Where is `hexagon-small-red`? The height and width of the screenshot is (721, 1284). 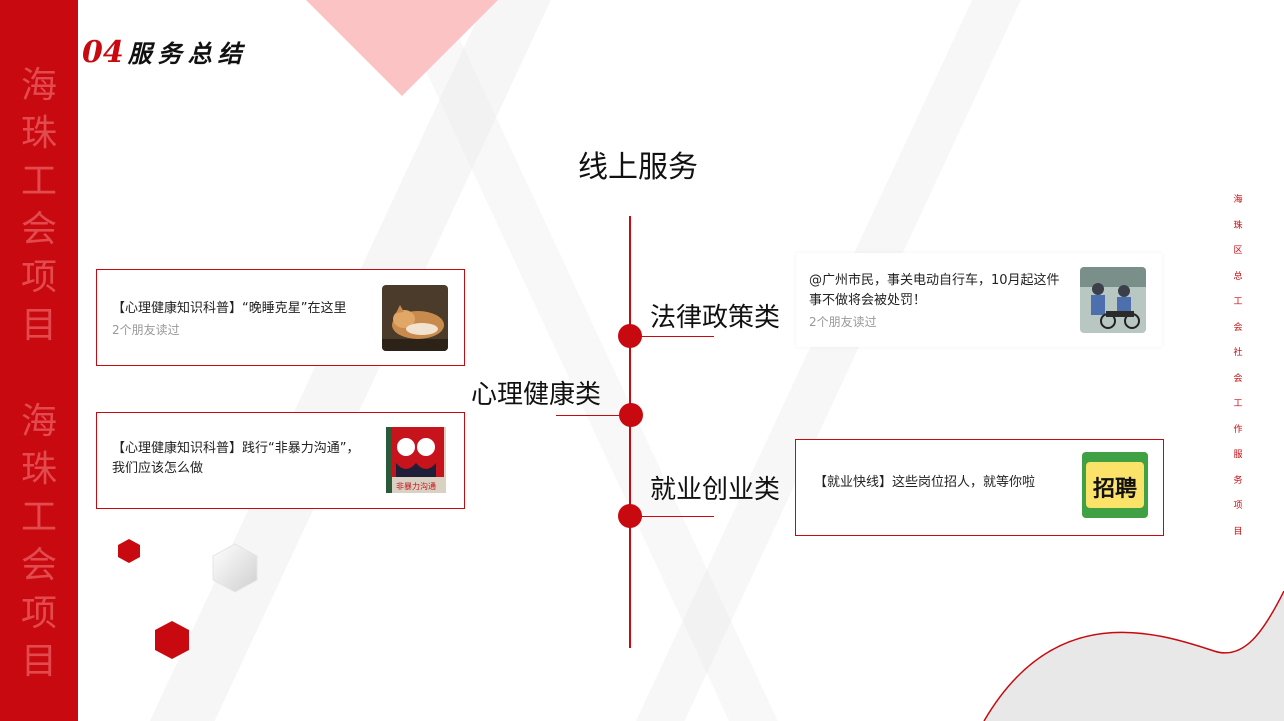
hexagon-small-red is located at coordinates (129, 551).